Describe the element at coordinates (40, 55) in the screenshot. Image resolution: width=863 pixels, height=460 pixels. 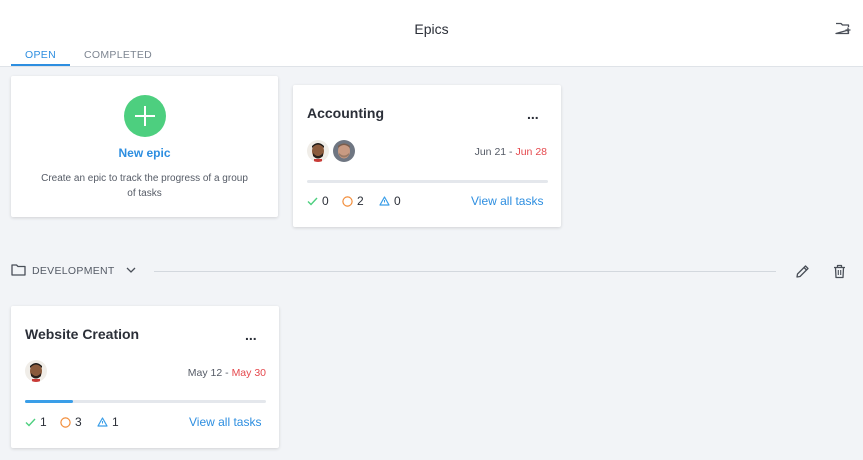
I see `tab-open: OPEN` at that location.